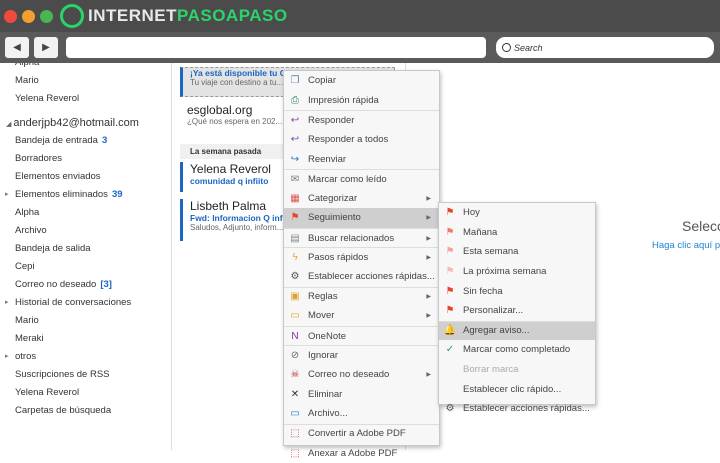  Describe the element at coordinates (85, 159) in the screenshot. I see `folder-item: Borradores` at that location.